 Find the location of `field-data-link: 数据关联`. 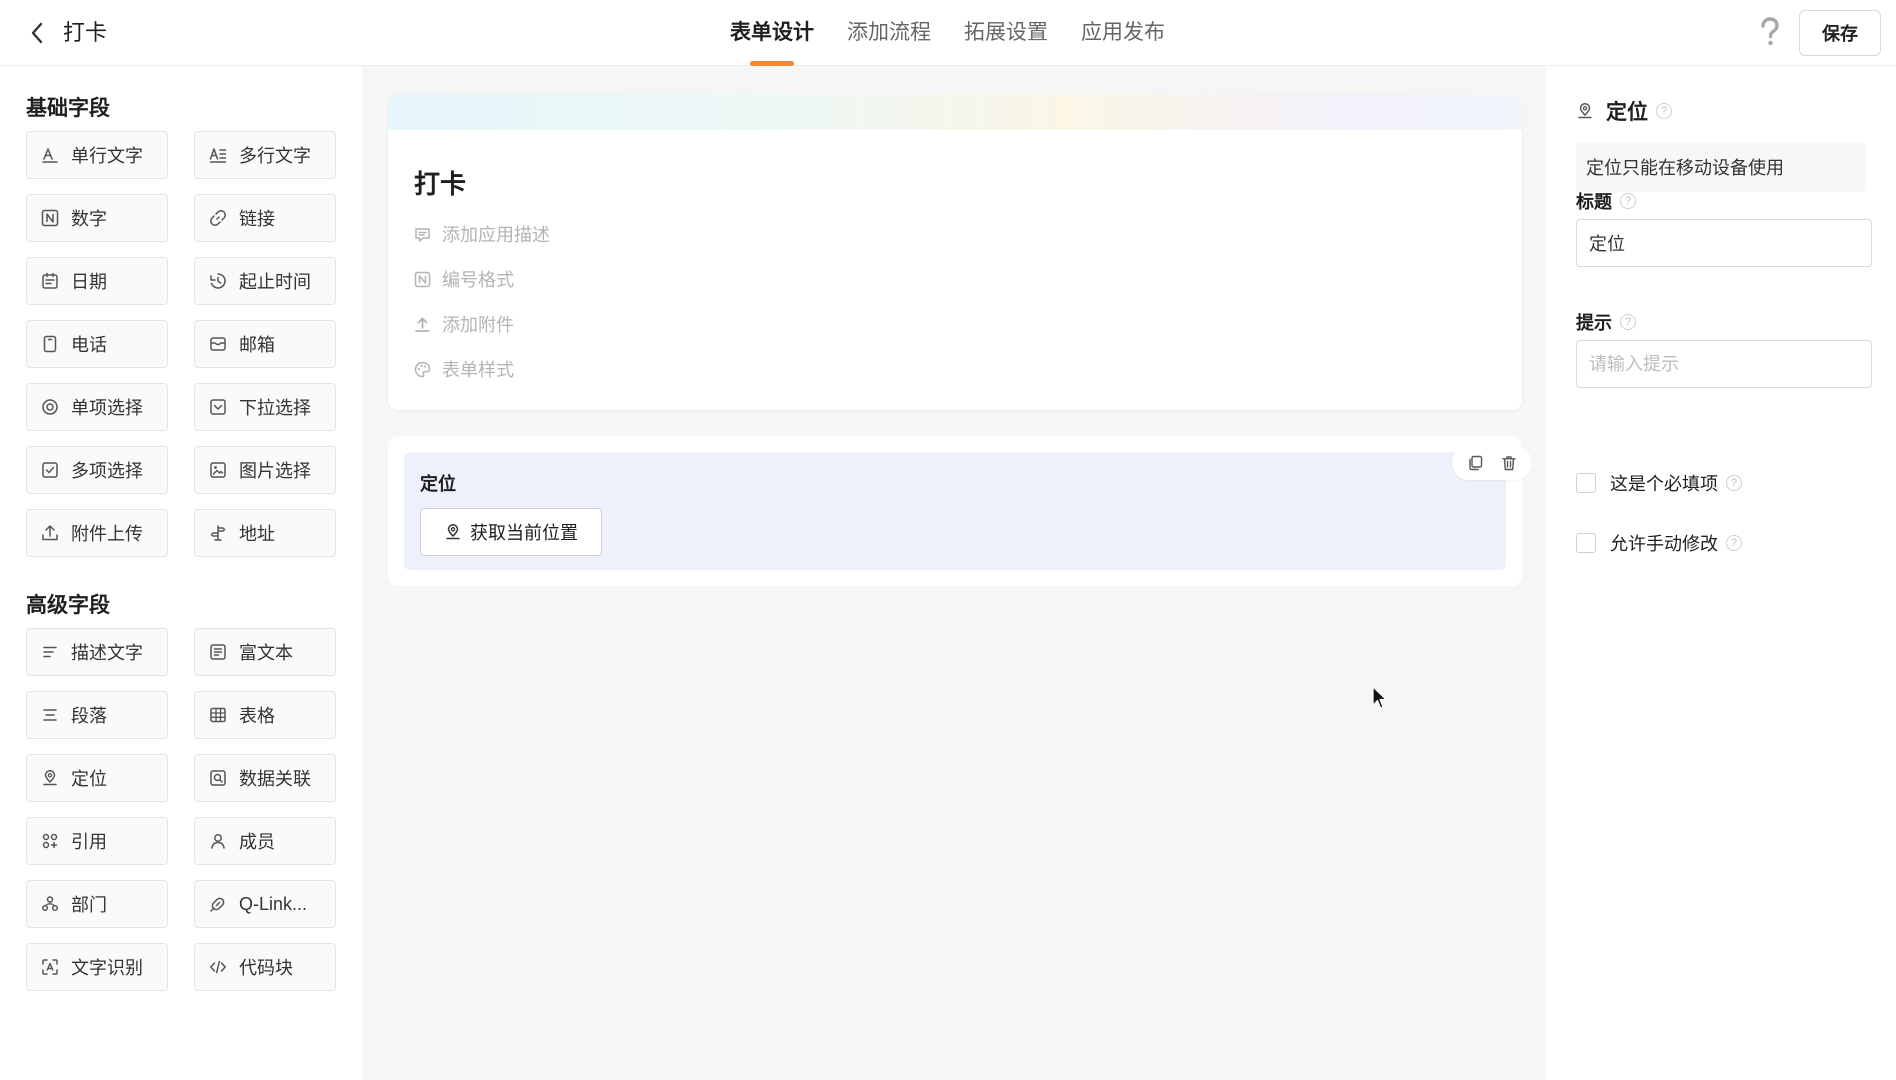

field-data-link: 数据关联 is located at coordinates (265, 778).